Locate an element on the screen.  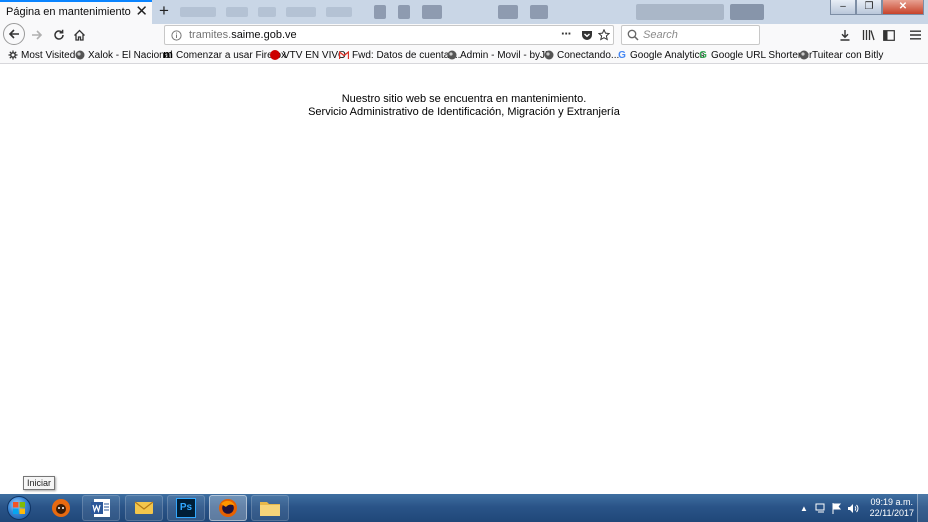
bookmark-label: Tuitear con Bitly is located at coordinates (848, 55).